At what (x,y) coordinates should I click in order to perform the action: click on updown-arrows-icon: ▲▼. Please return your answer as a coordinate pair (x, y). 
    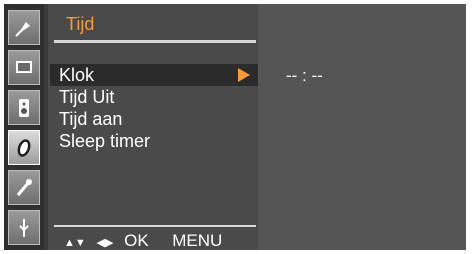
    Looking at the image, I should click on (75, 243).